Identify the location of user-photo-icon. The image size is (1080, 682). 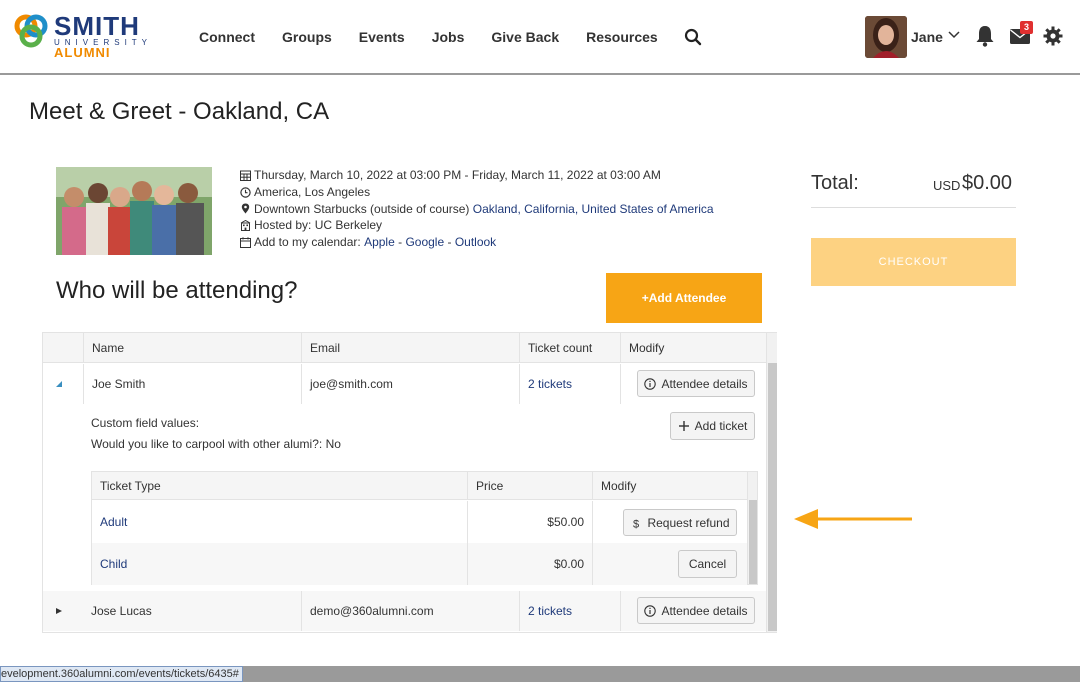
(886, 37).